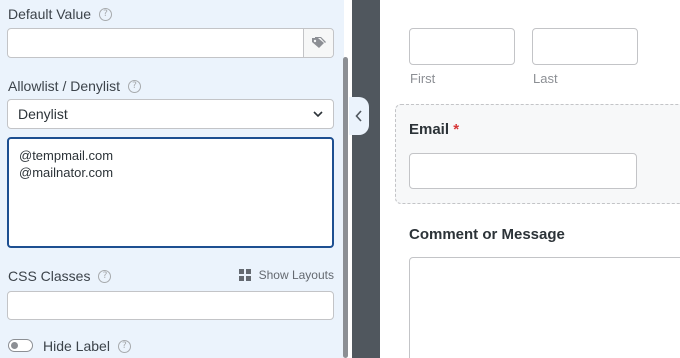  I want to click on css-classes-label: CSS Classes, so click(49, 276).